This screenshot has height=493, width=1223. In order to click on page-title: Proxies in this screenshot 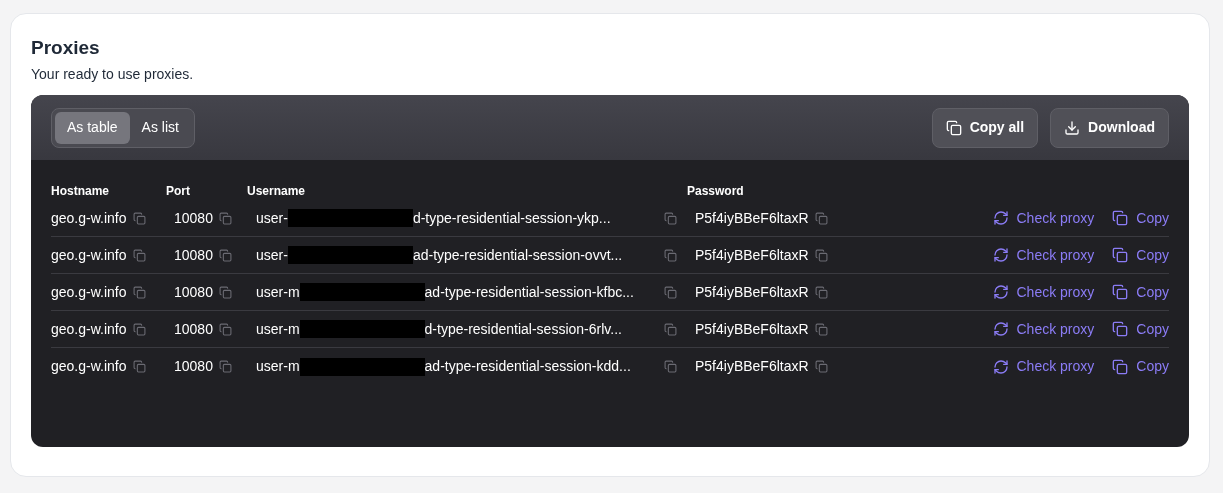, I will do `click(66, 48)`.